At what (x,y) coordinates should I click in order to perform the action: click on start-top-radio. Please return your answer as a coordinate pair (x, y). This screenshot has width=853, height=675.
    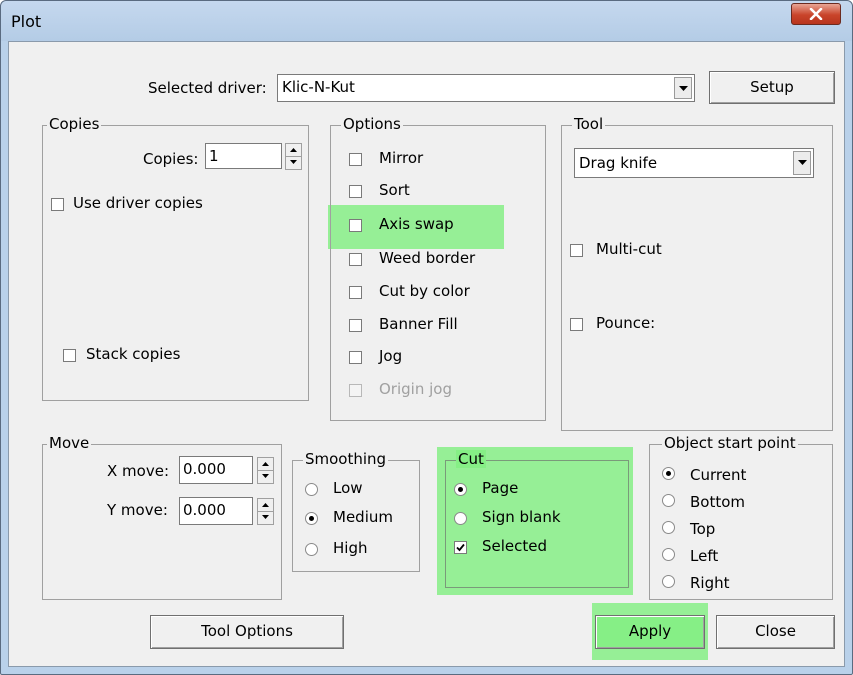
    Looking at the image, I should click on (668, 527).